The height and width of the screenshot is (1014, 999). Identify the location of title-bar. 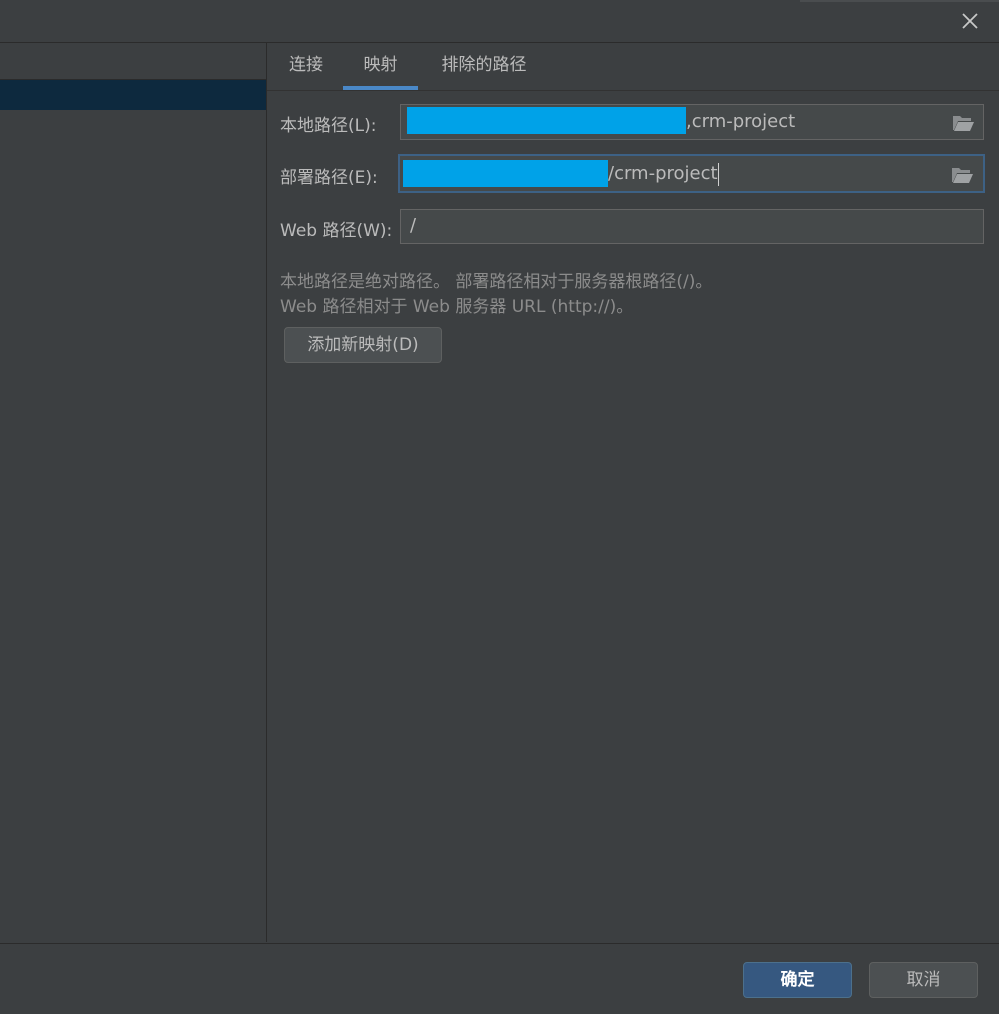
(499, 21).